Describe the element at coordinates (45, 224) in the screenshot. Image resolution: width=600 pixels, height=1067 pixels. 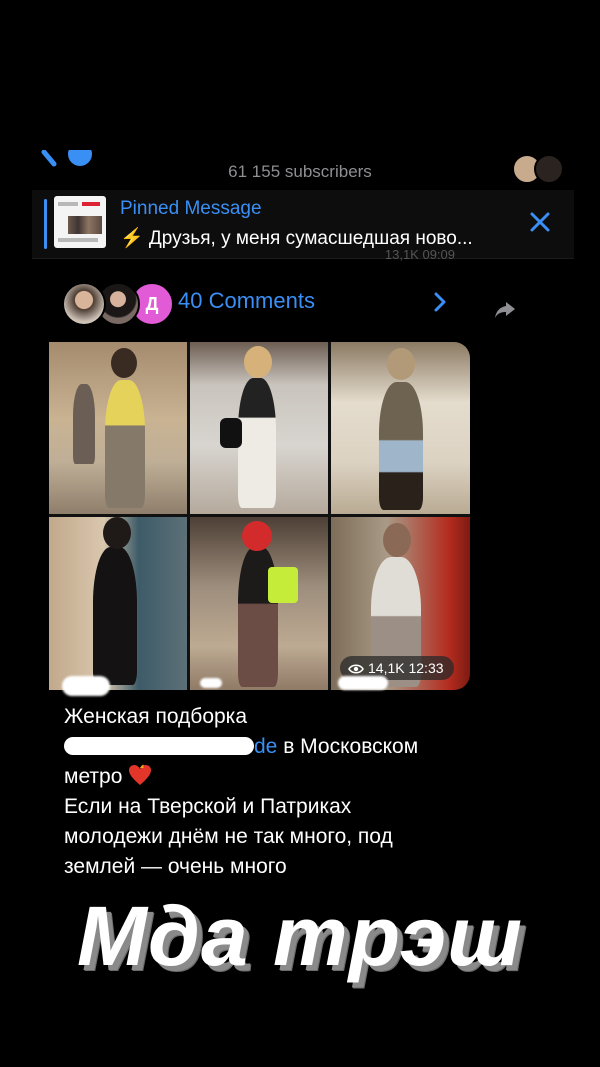
I see `pinned-indicator` at that location.